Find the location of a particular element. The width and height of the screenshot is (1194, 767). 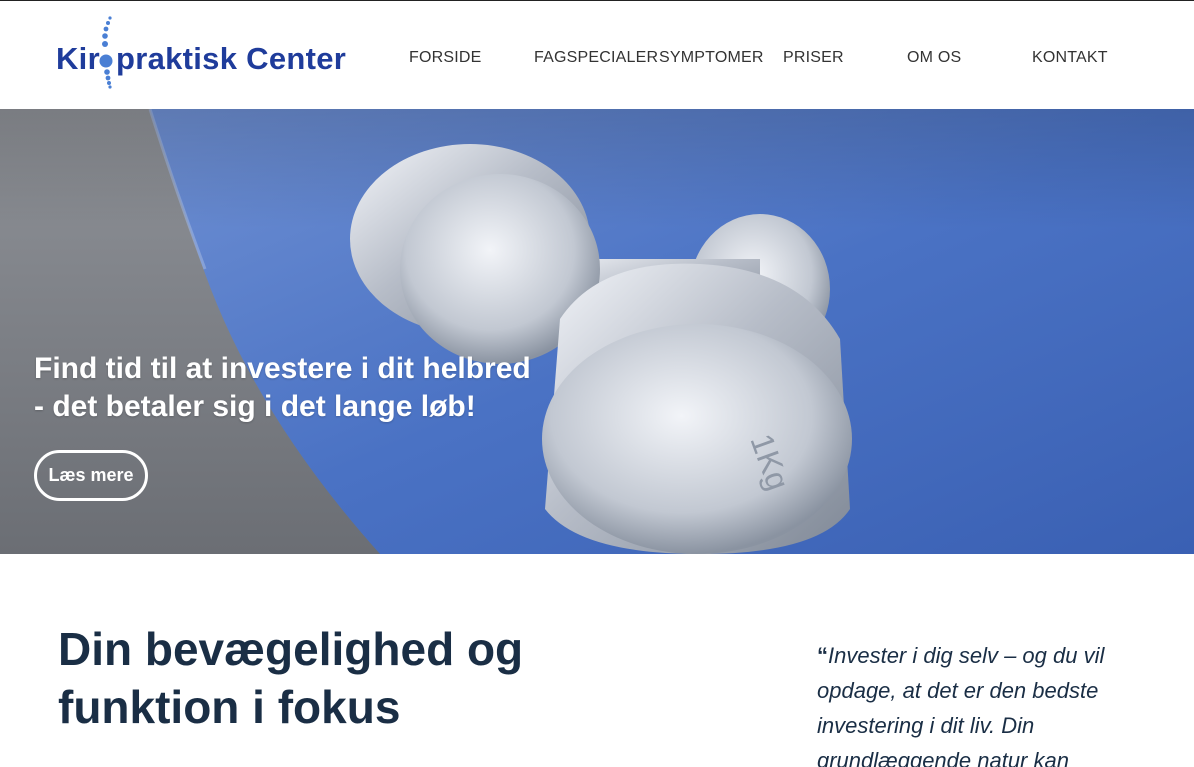

logo: Kir praktisk Center is located at coordinates (211, 52).